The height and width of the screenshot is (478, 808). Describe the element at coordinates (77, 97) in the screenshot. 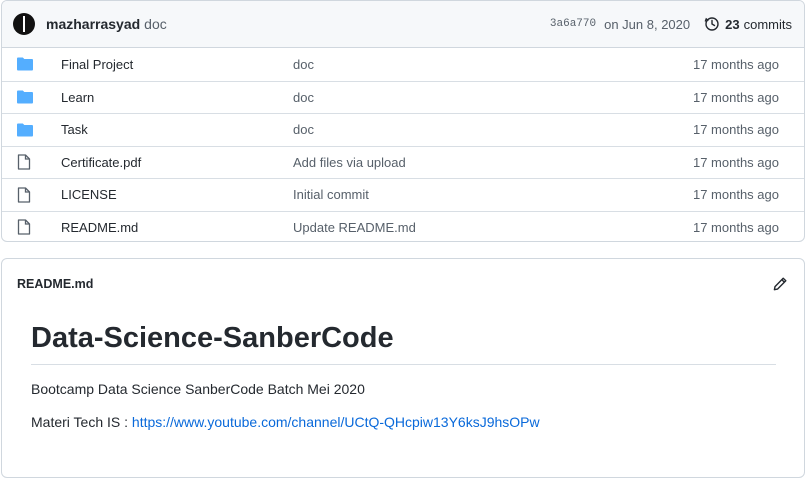

I see `file-name-link: Learn` at that location.